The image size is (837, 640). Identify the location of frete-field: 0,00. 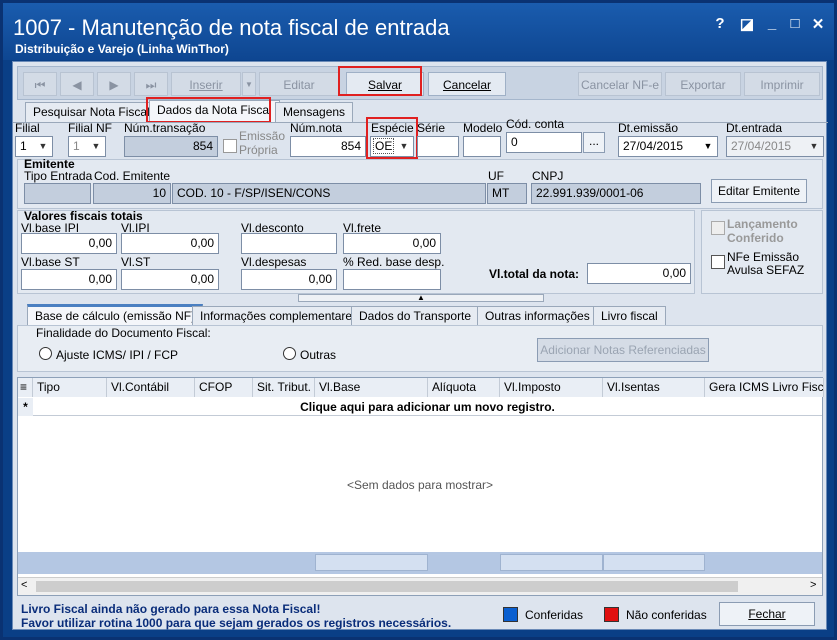
(392, 243).